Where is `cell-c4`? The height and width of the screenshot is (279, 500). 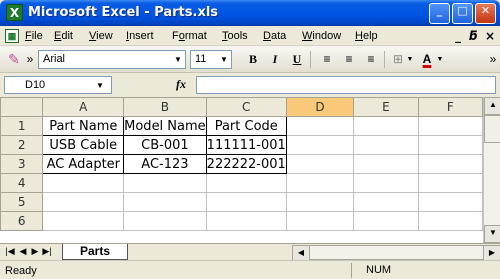
cell-c4 is located at coordinates (246, 183).